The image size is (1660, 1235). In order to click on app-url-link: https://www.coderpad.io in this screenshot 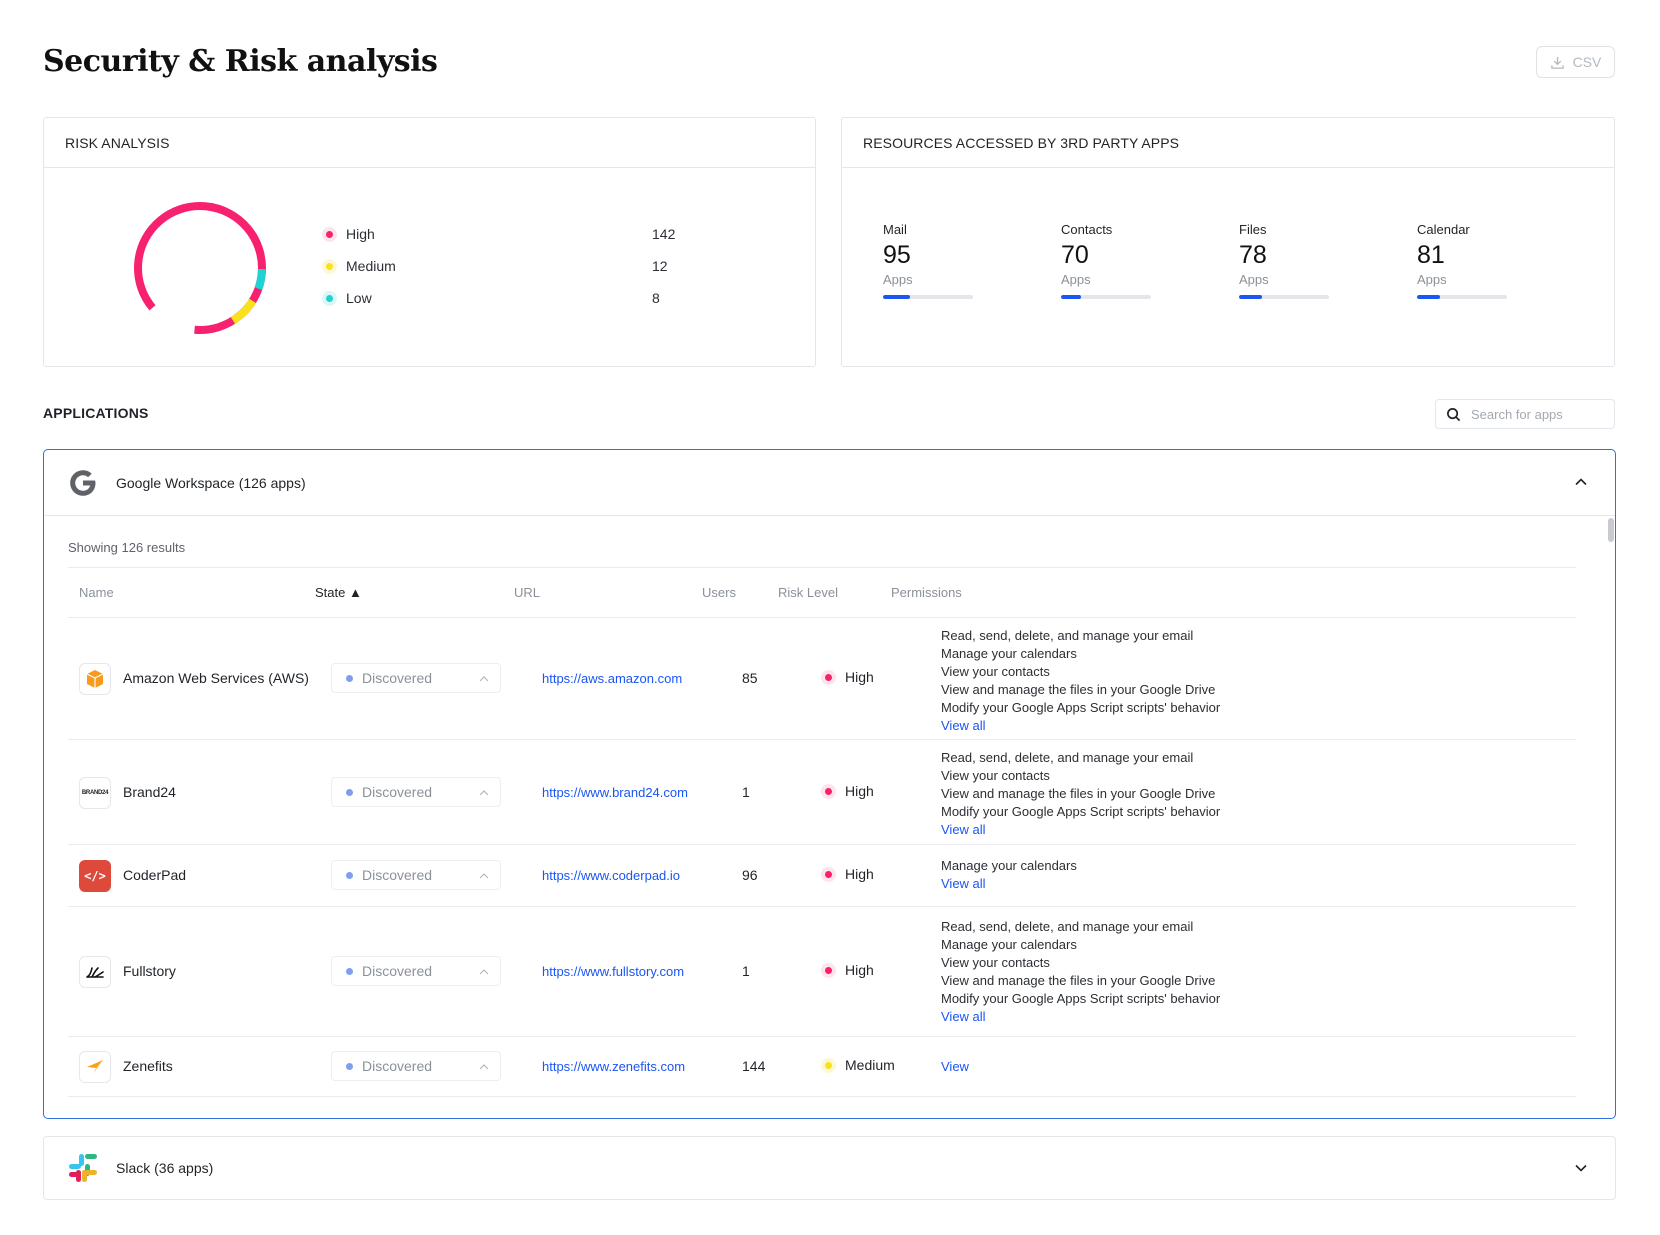, I will do `click(611, 875)`.